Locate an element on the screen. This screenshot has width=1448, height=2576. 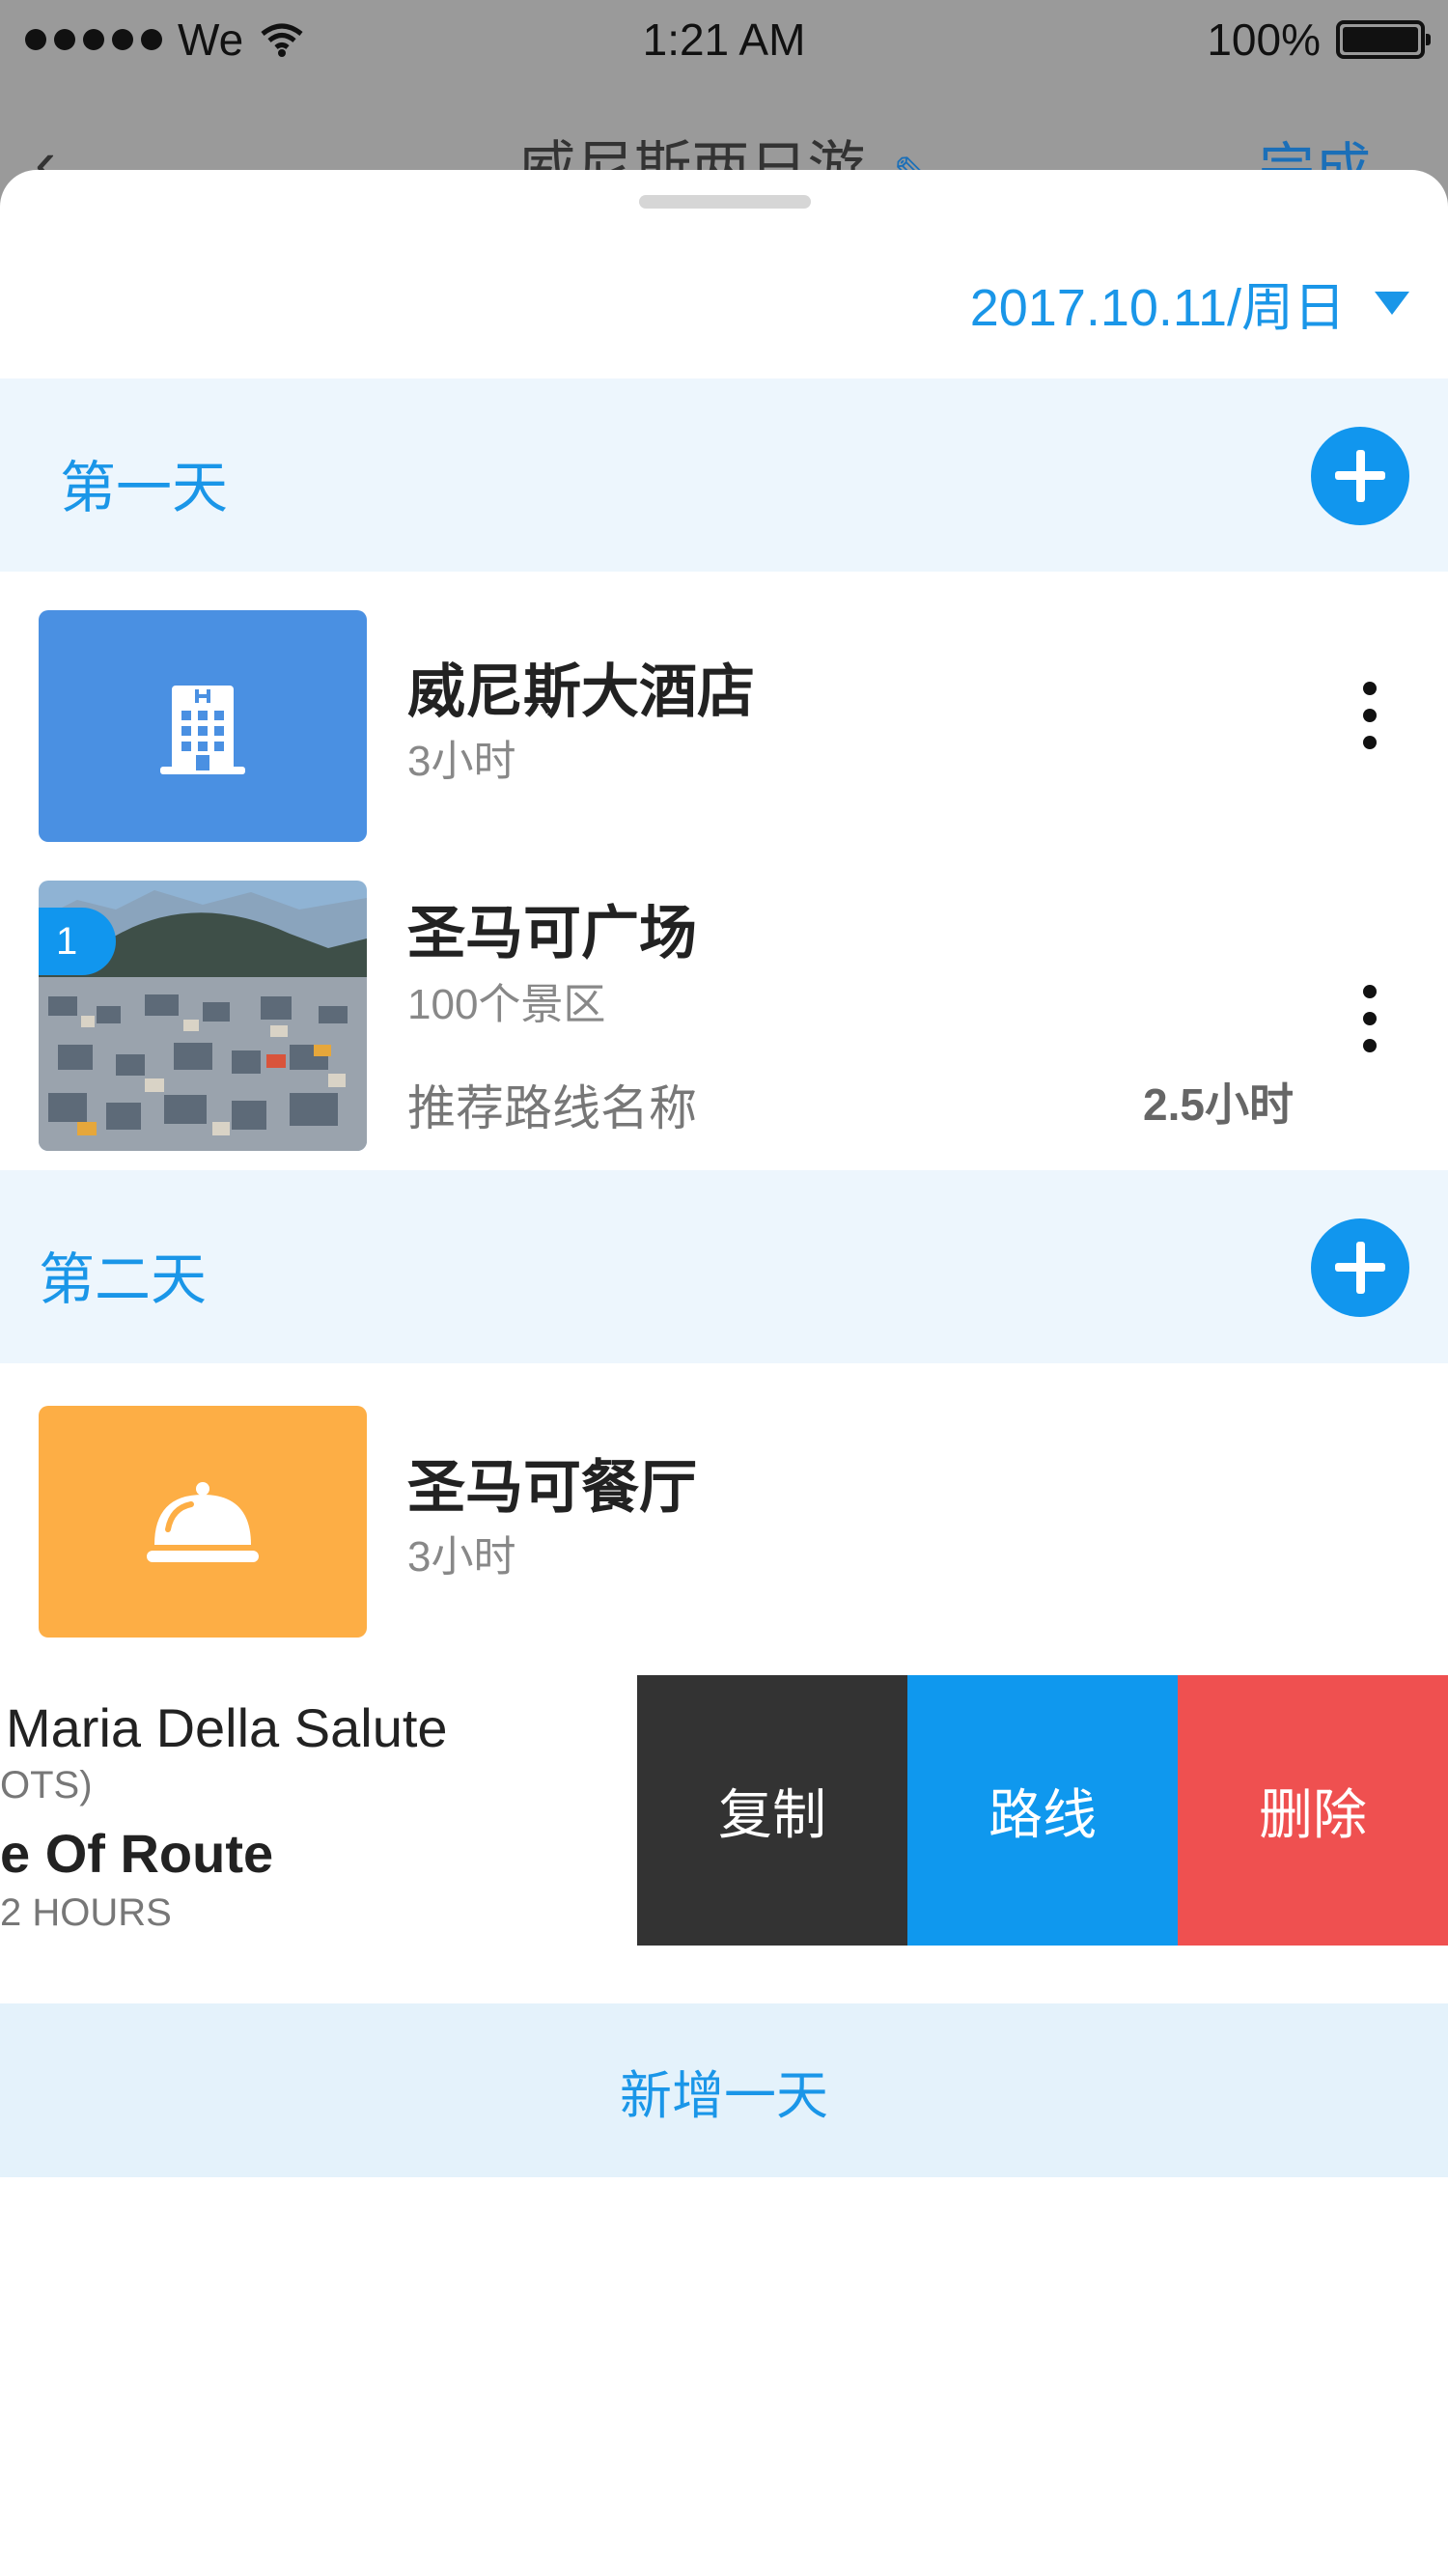
item-name: 圣马可餐厅 is located at coordinates (552, 1488).